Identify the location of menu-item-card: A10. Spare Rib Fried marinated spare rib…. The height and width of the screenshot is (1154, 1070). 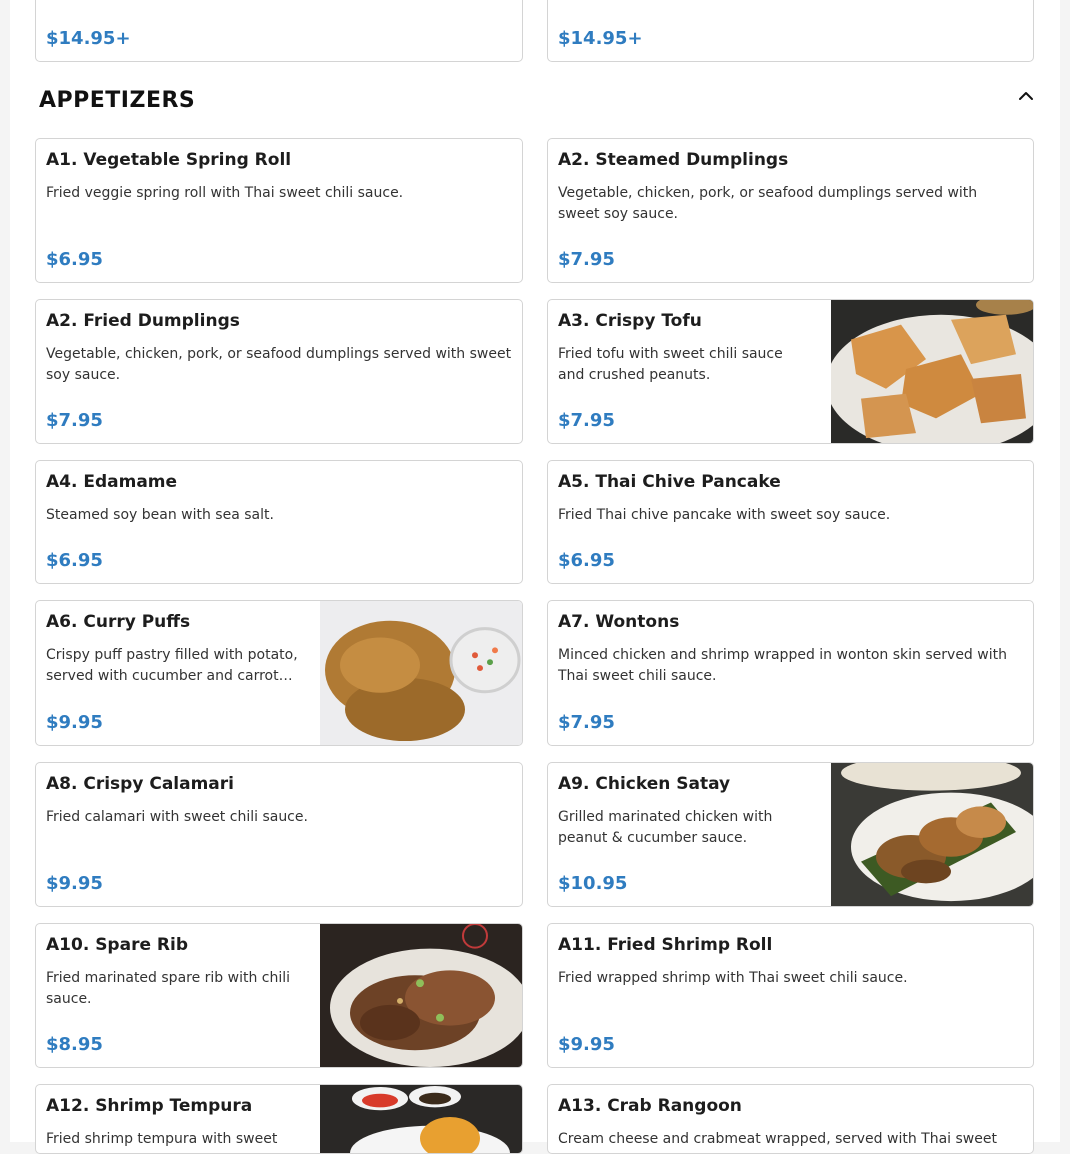
(279, 995).